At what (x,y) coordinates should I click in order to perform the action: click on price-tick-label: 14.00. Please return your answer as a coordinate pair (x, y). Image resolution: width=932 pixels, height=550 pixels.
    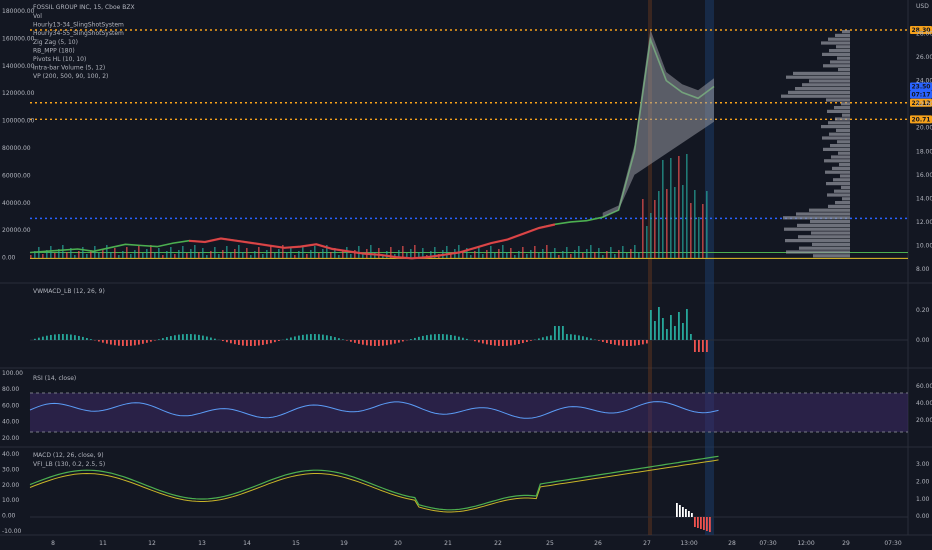
    Looking at the image, I should click on (924, 198).